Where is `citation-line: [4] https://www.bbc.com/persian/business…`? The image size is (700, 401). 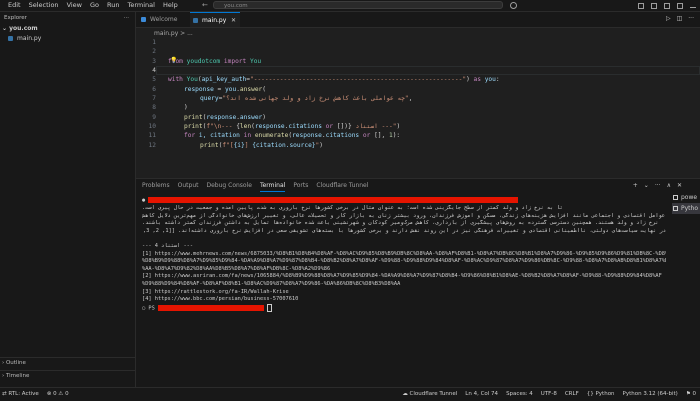
citation-line: [4] https://www.bbc.com/persian/business… is located at coordinates (404, 300).